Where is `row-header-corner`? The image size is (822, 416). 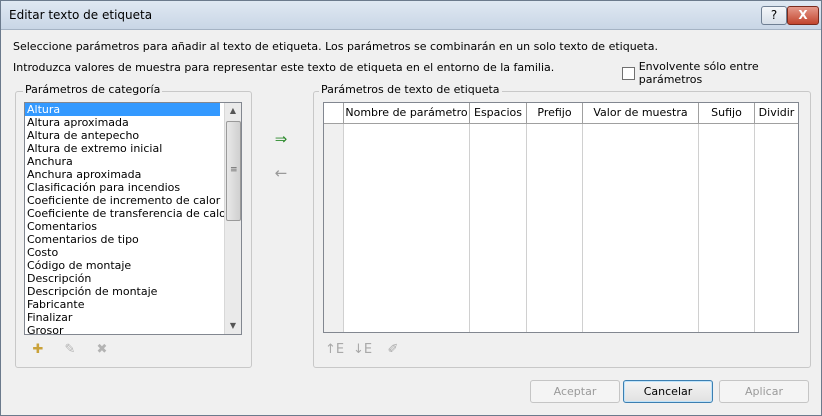
row-header-corner is located at coordinates (334, 113).